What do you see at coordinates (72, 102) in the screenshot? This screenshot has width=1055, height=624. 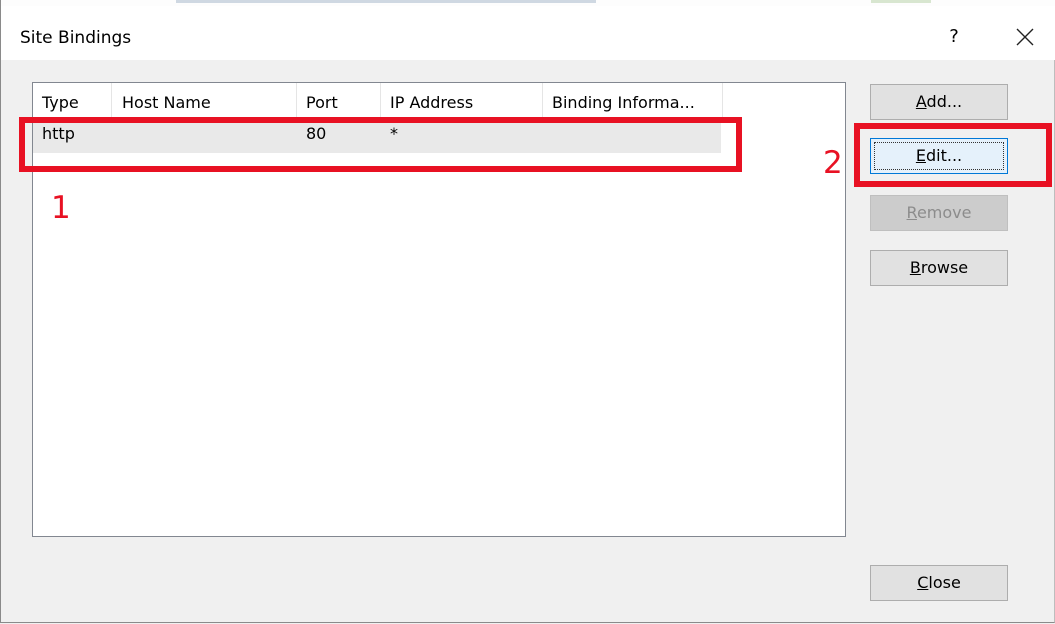 I see `column-header-type: Type` at bounding box center [72, 102].